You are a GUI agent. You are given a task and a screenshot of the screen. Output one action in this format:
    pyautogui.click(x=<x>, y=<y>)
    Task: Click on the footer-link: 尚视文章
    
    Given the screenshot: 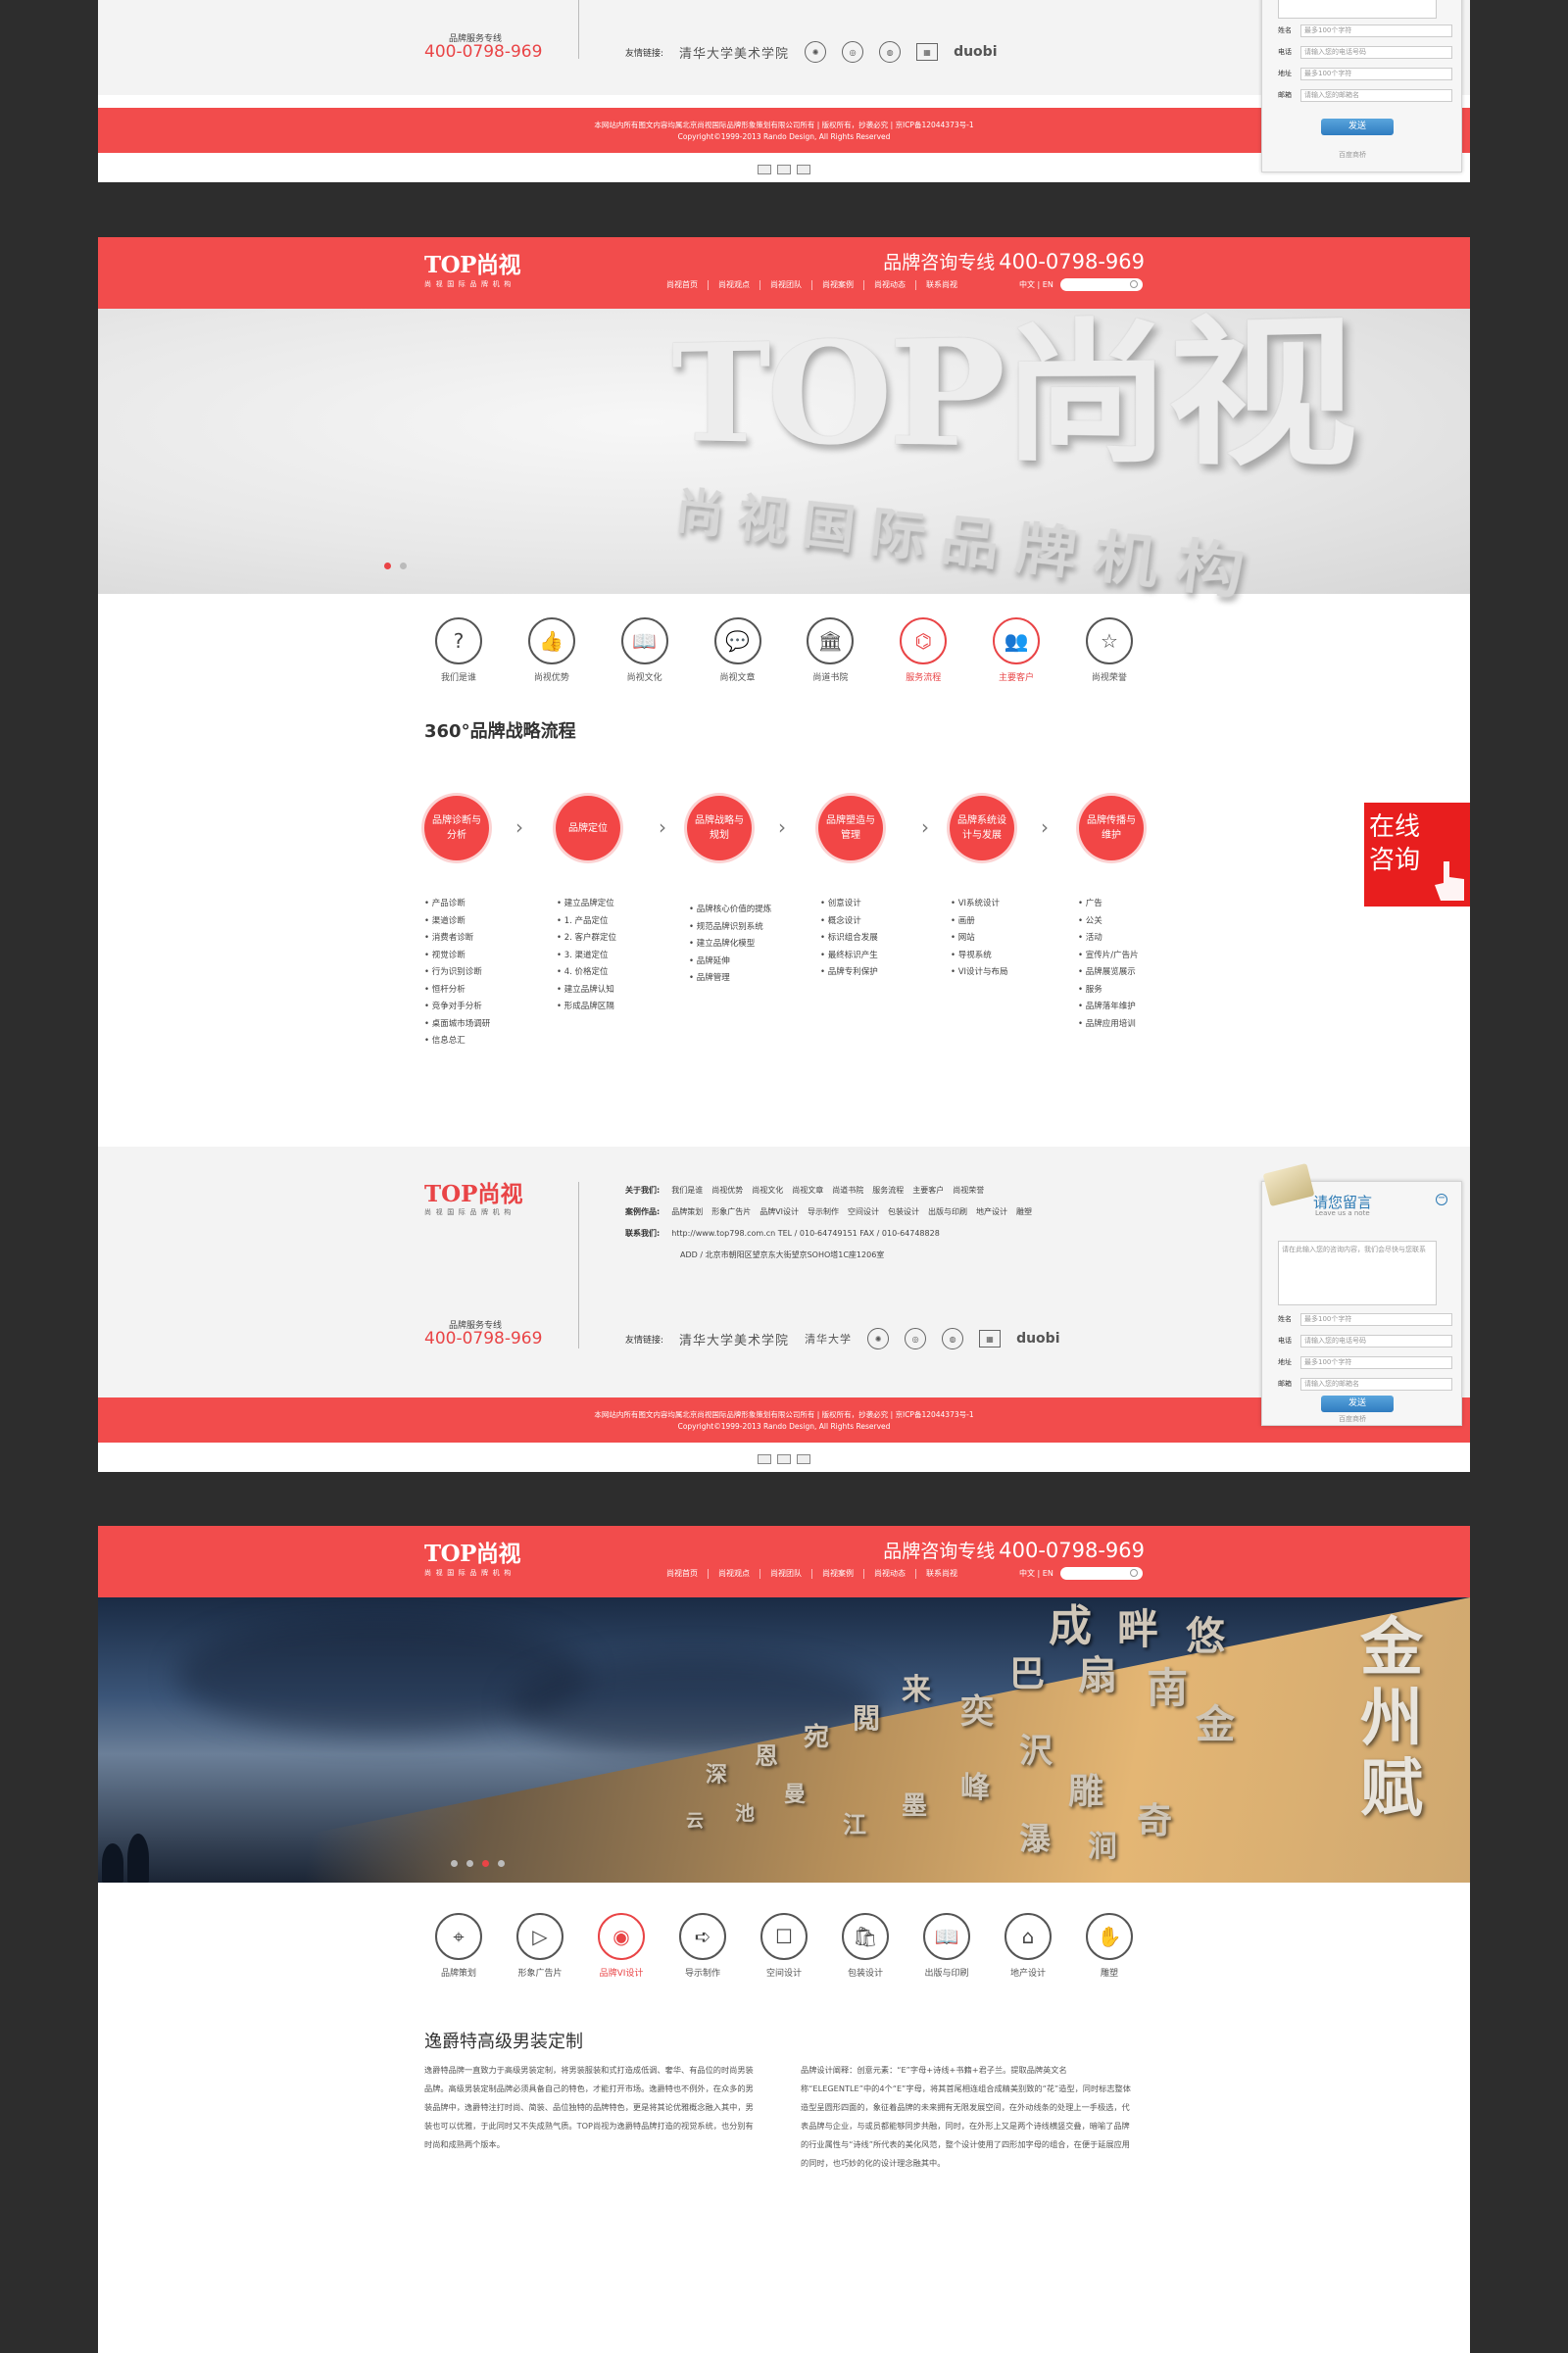 What is the action you would take?
    pyautogui.click(x=807, y=1191)
    